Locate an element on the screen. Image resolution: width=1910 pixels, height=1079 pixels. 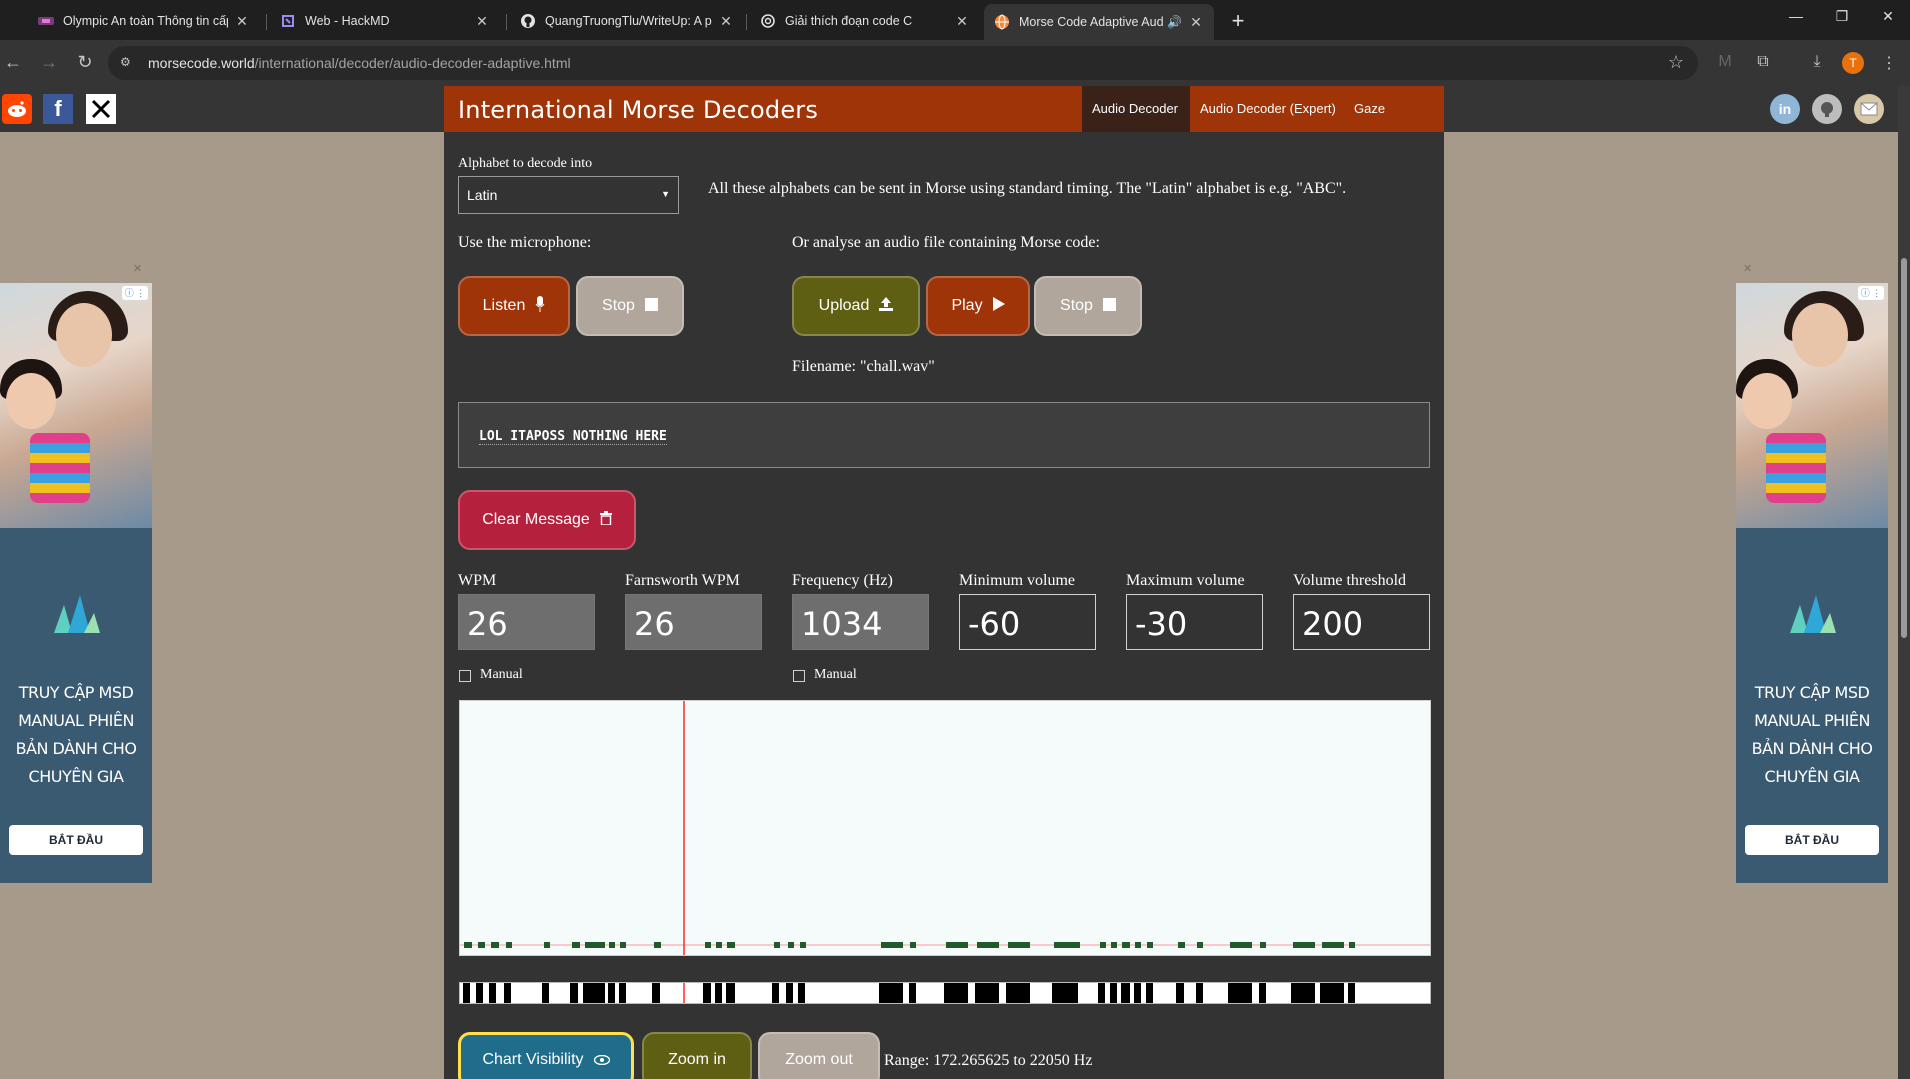
listen-button: Listen is located at coordinates (514, 306).